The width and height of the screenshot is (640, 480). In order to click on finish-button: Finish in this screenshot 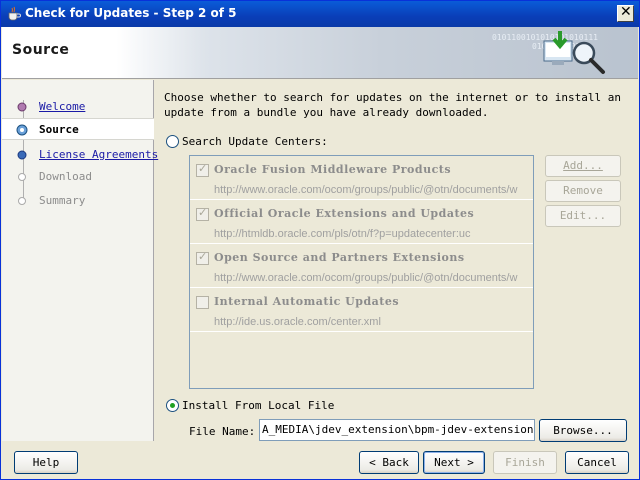, I will do `click(525, 462)`.